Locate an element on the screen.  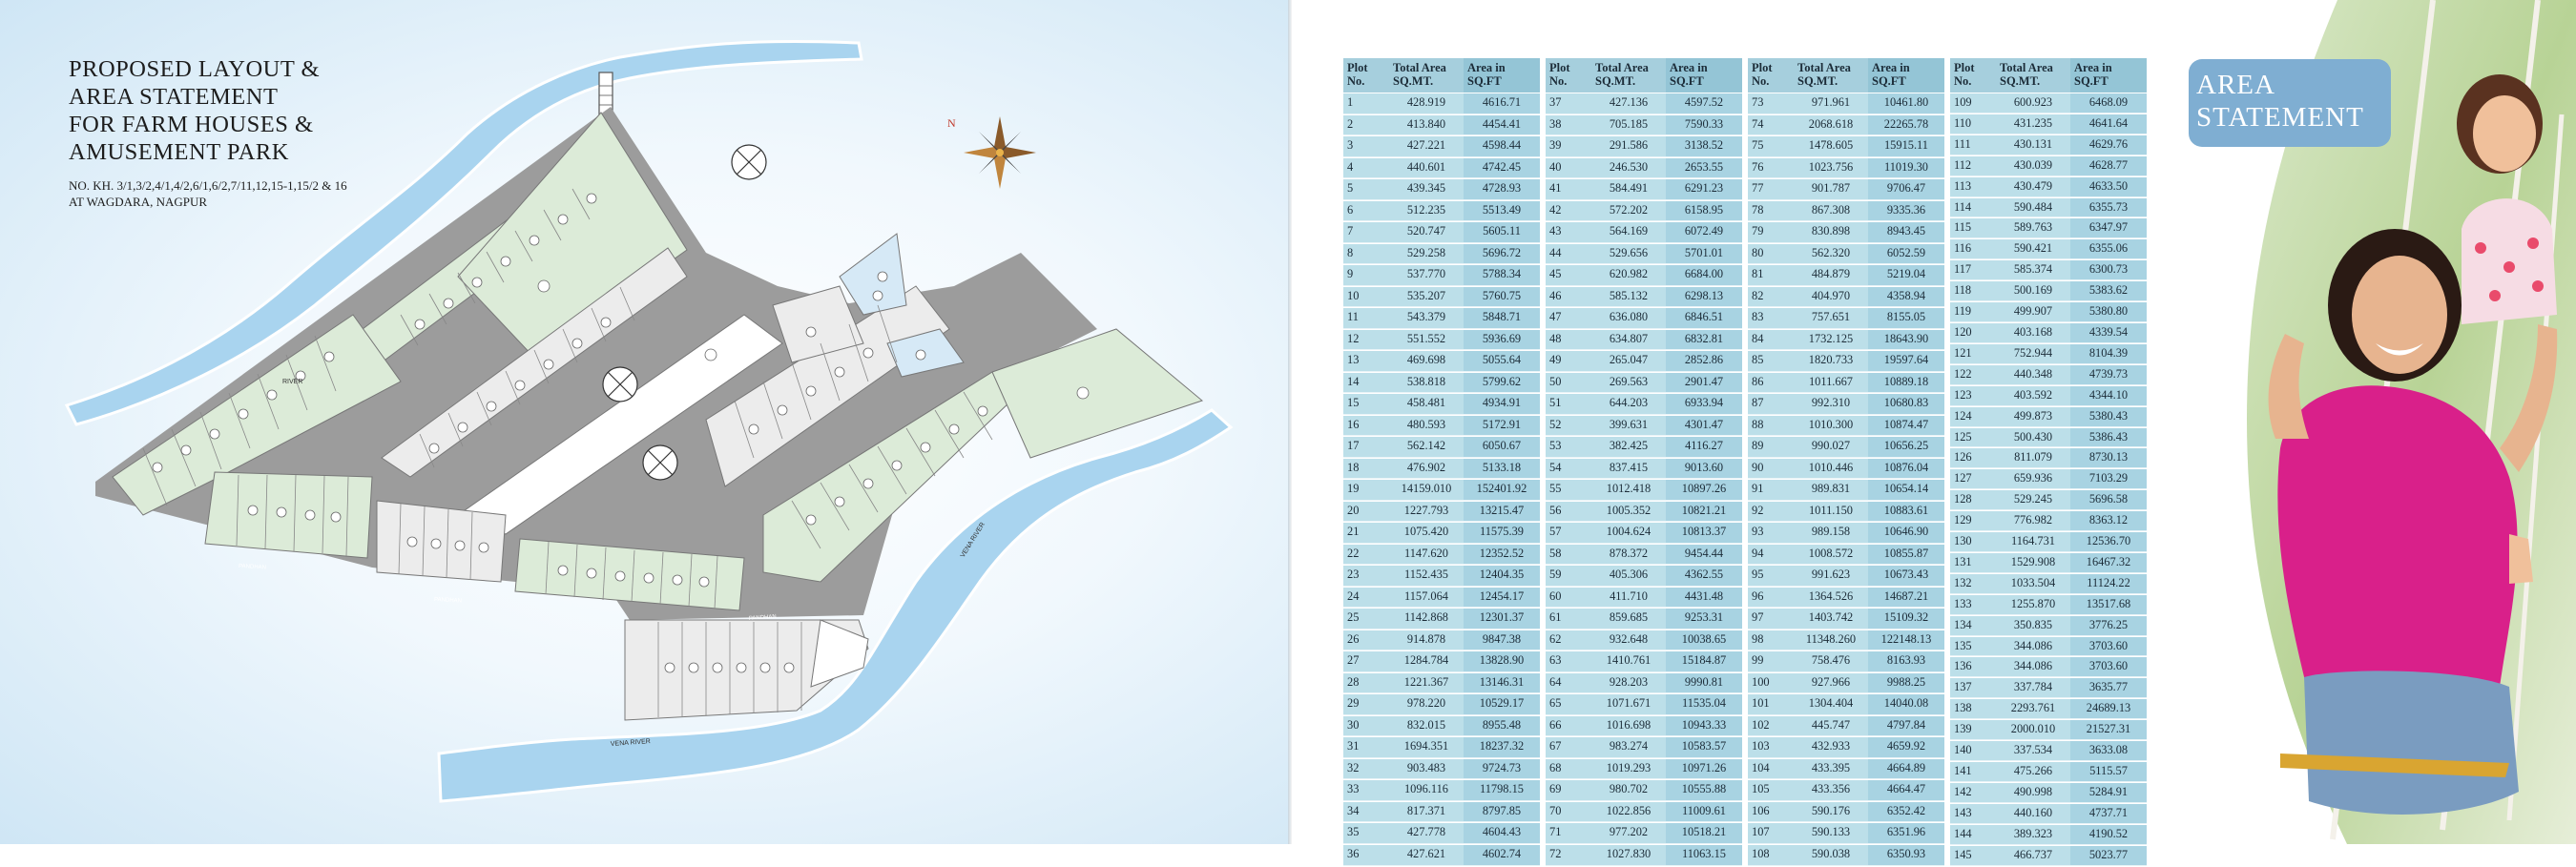
plot-no-cell: 40 is located at coordinates (1568, 167).